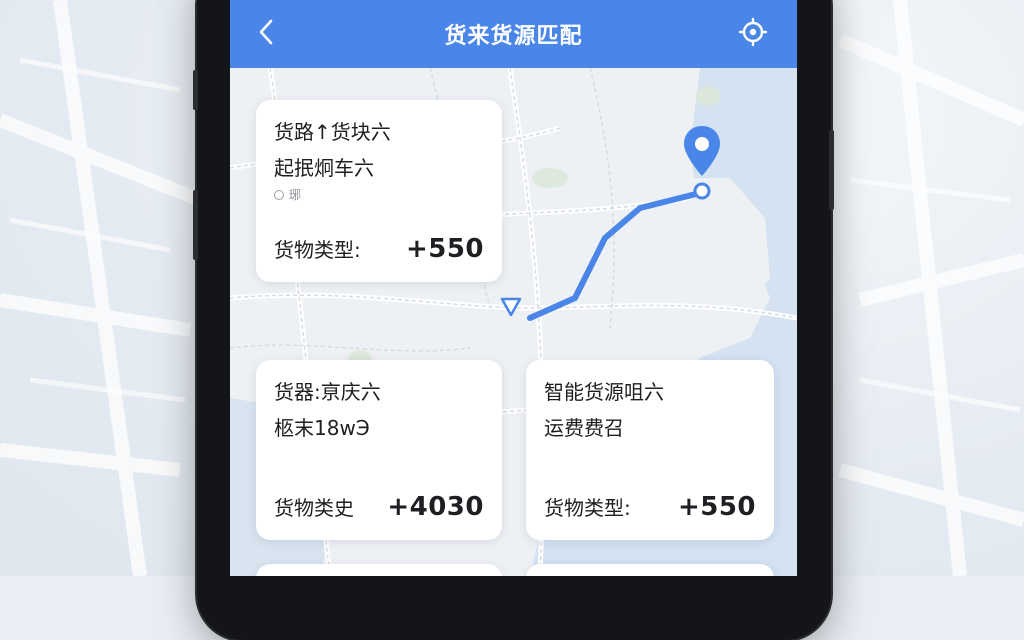 This screenshot has height=640, width=1024. Describe the element at coordinates (314, 506) in the screenshot. I see `cargo-type-label: 货物类史` at that location.